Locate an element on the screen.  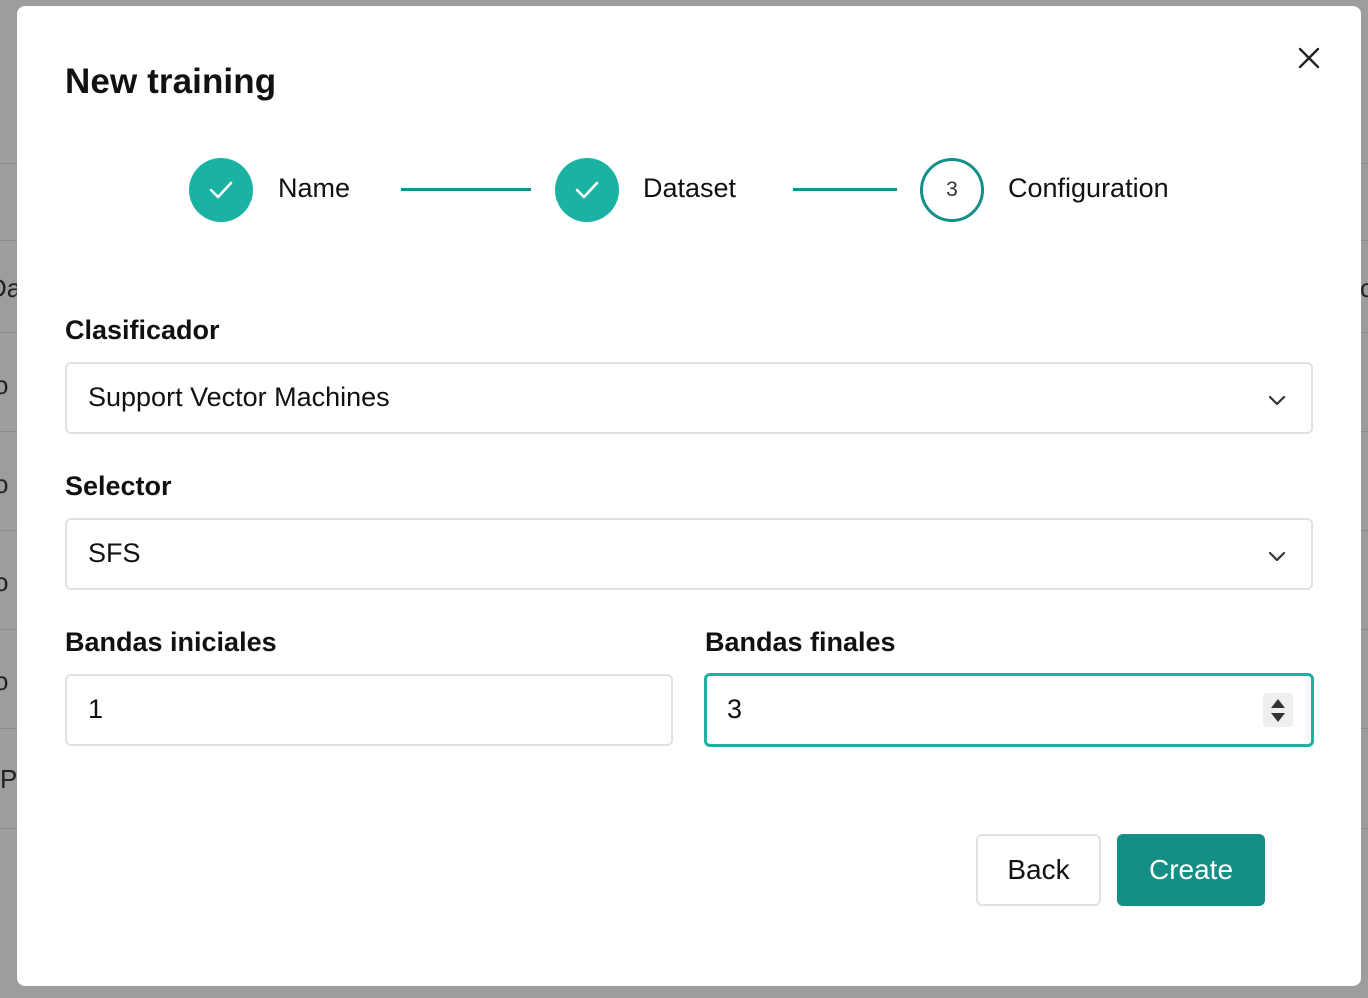
classifier-select: Support Vector Machines is located at coordinates (689, 398).